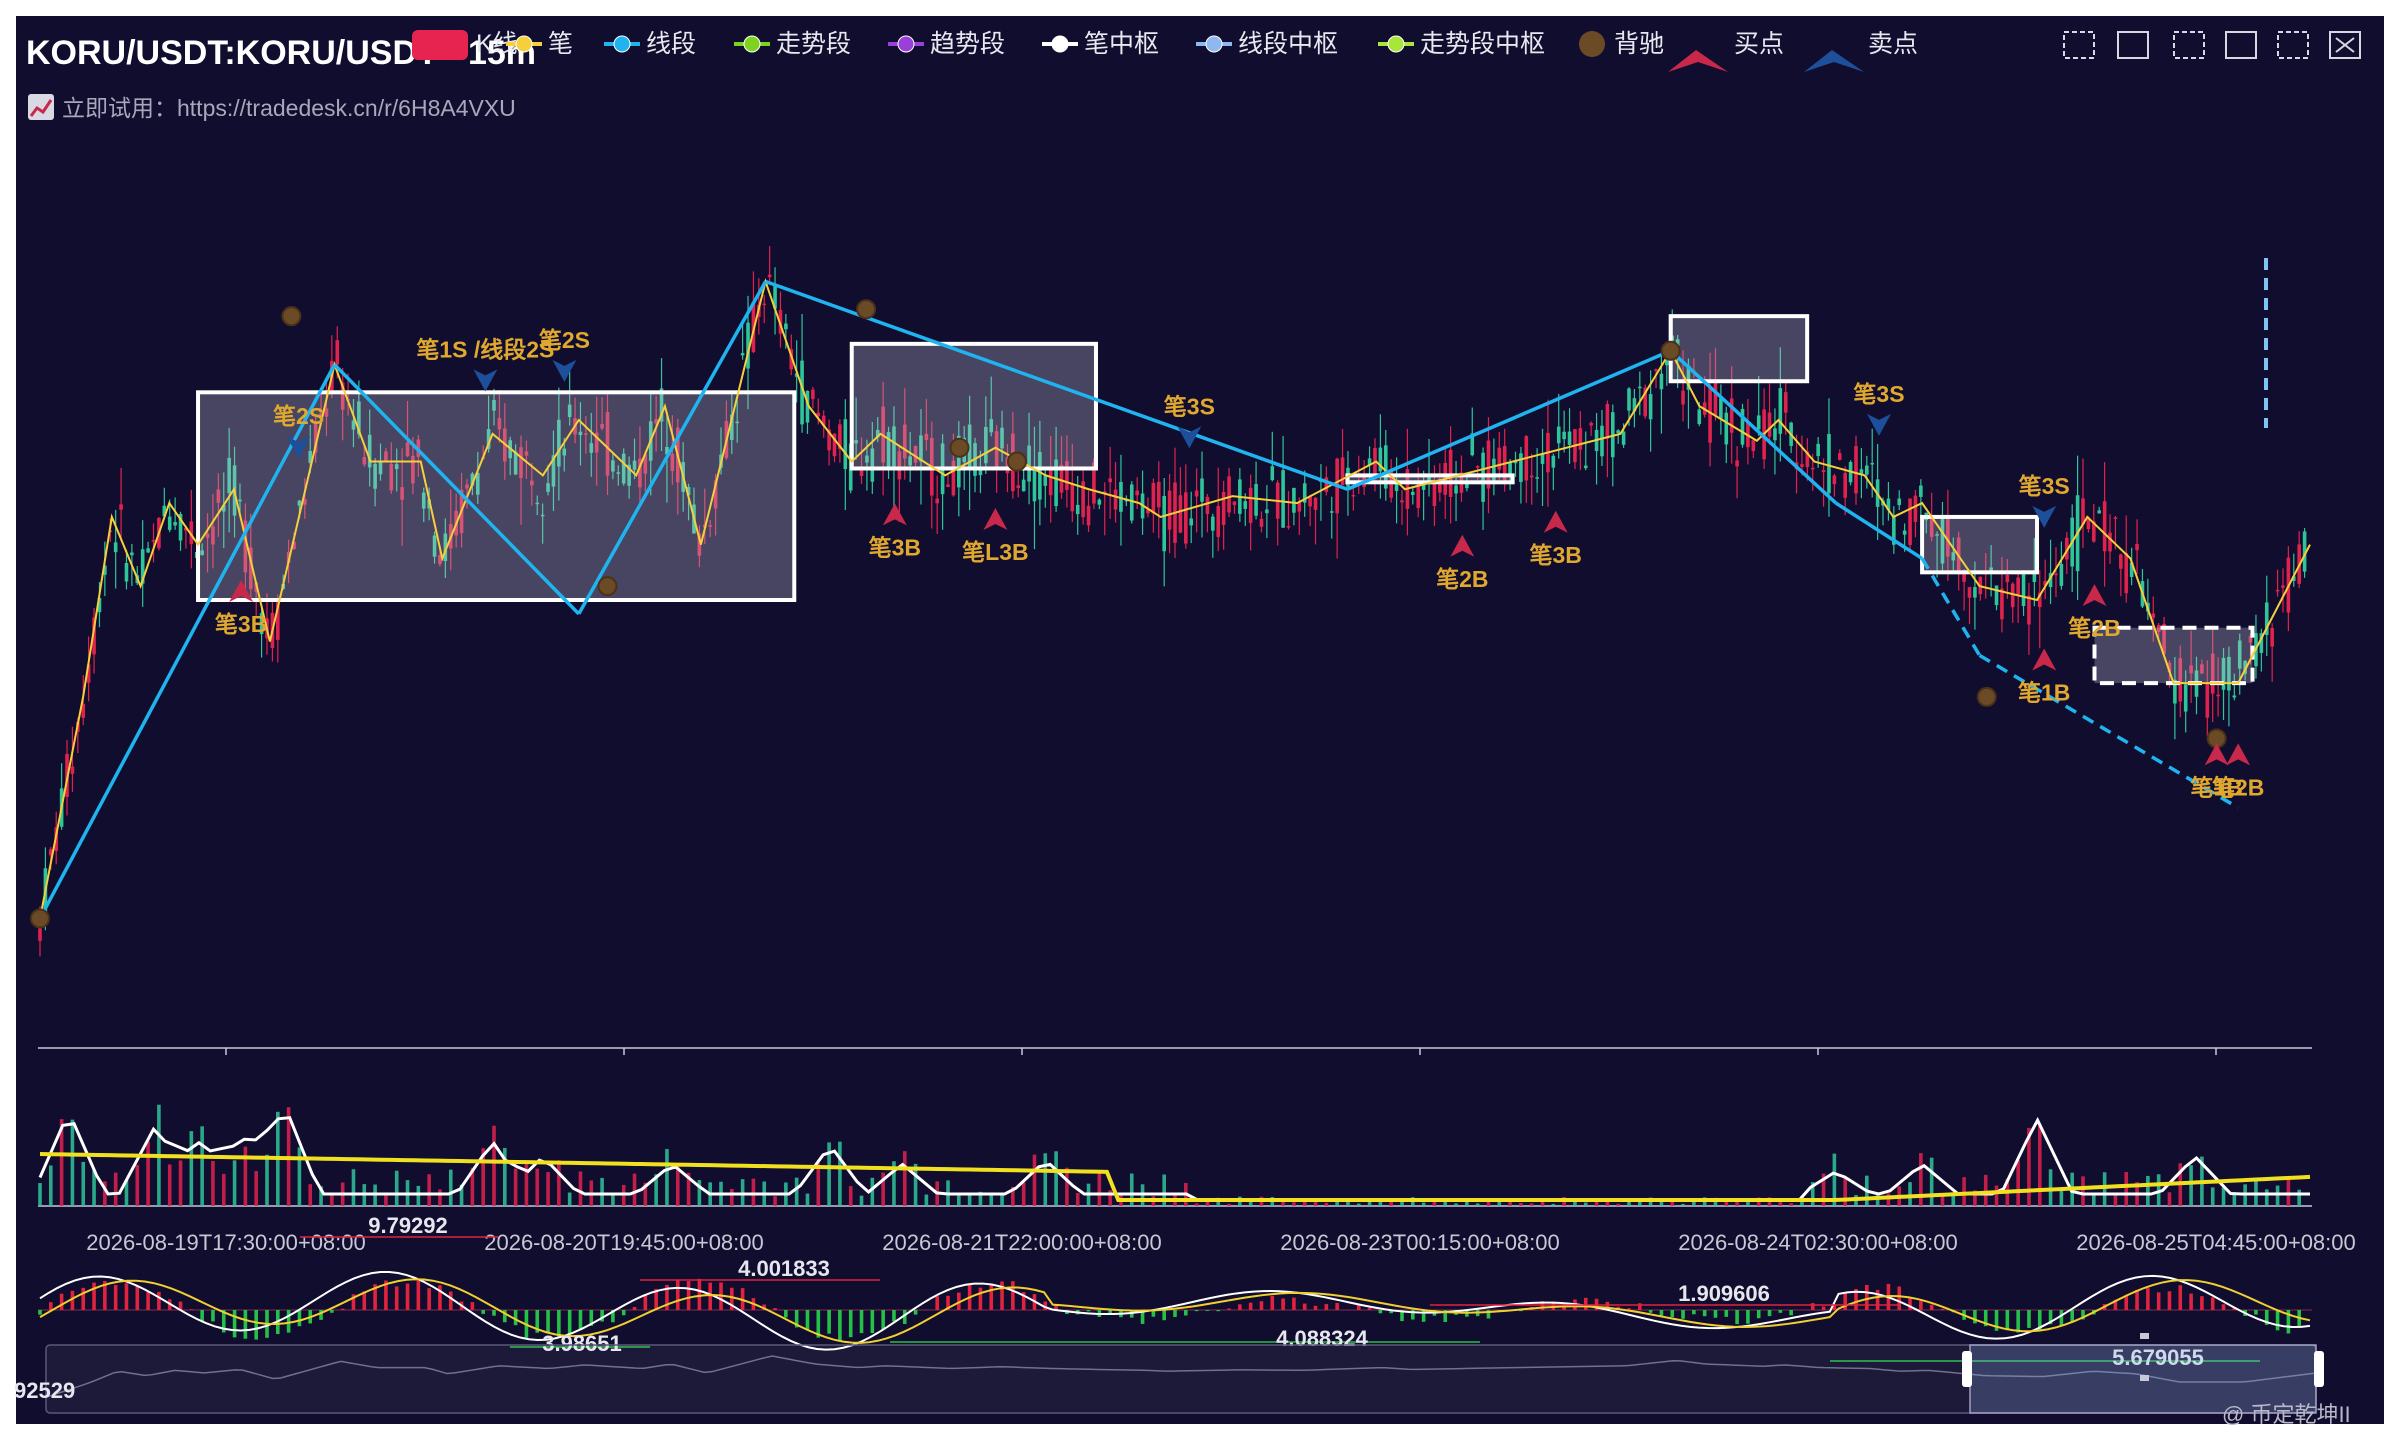 The image size is (2400, 1440). What do you see at coordinates (1879, 408) in the screenshot?
I see `sell-signal: 笔3S` at bounding box center [1879, 408].